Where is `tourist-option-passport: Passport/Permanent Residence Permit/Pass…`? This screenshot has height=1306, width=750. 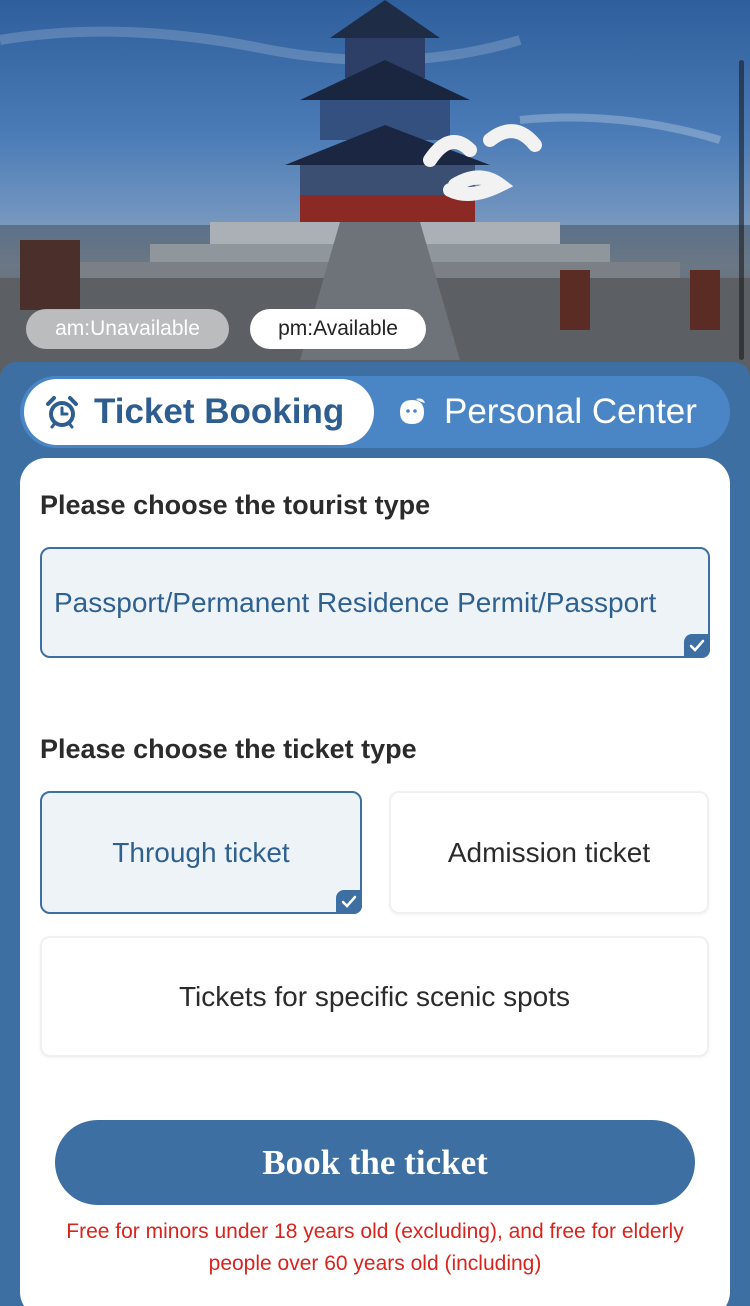 tourist-option-passport: Passport/Permanent Residence Permit/Pass… is located at coordinates (375, 602).